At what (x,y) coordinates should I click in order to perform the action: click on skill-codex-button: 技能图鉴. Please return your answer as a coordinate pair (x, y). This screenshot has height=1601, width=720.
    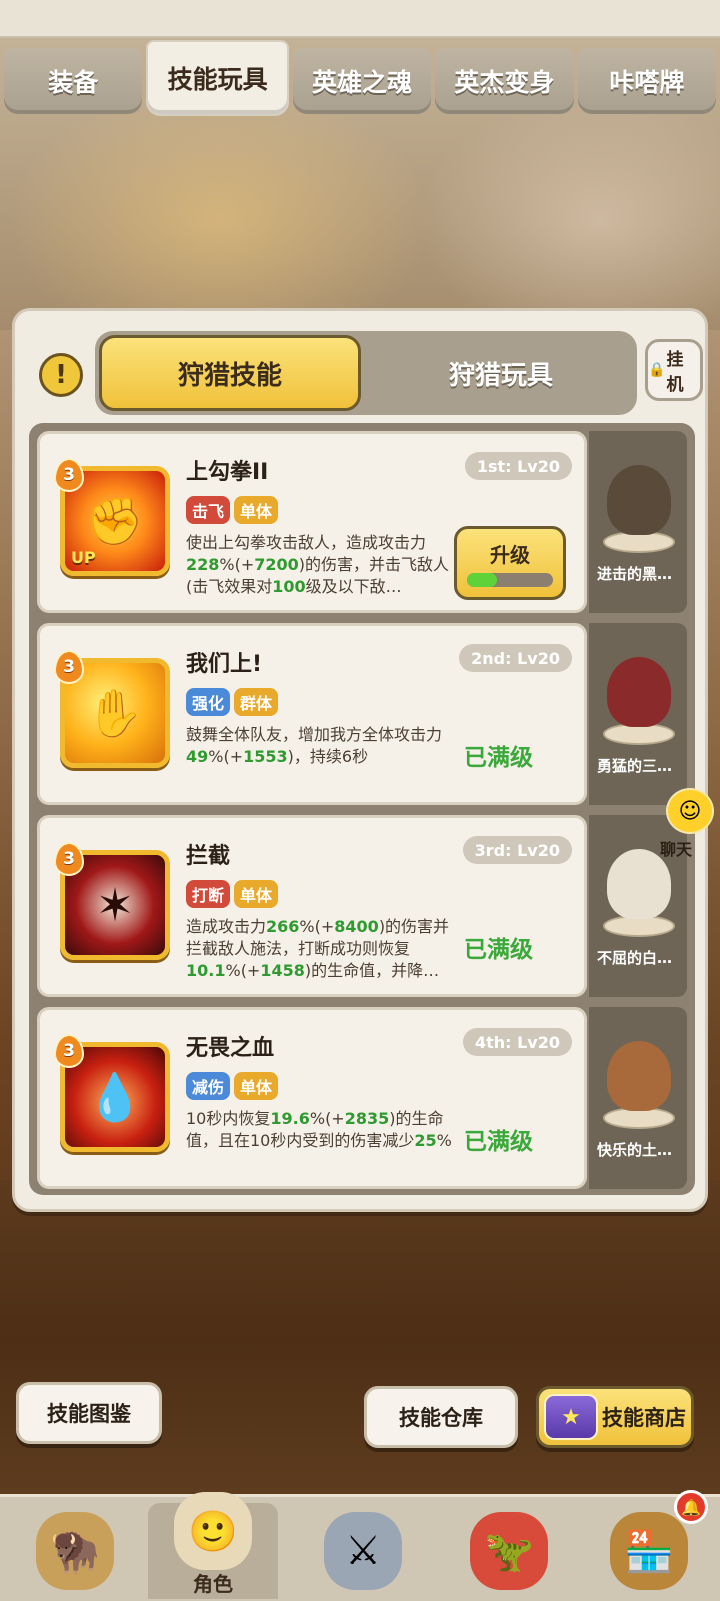
    Looking at the image, I should click on (89, 1413).